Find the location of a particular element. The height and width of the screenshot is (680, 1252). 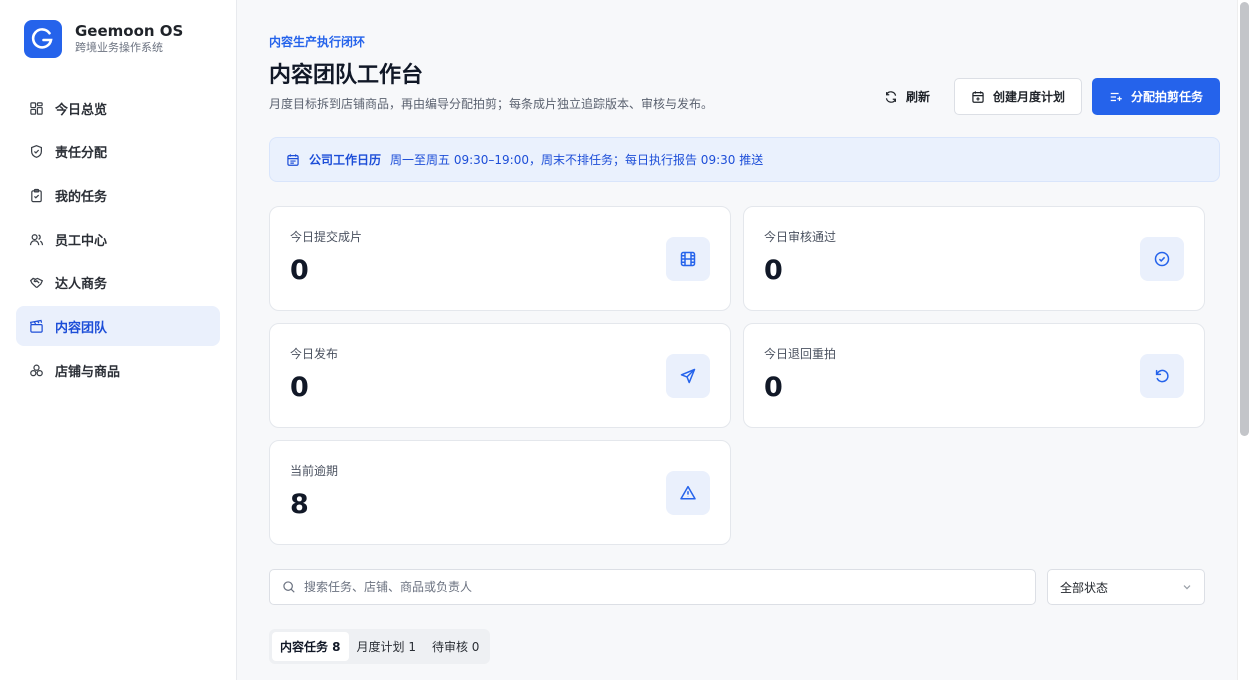

g-logo-icon is located at coordinates (42, 38).